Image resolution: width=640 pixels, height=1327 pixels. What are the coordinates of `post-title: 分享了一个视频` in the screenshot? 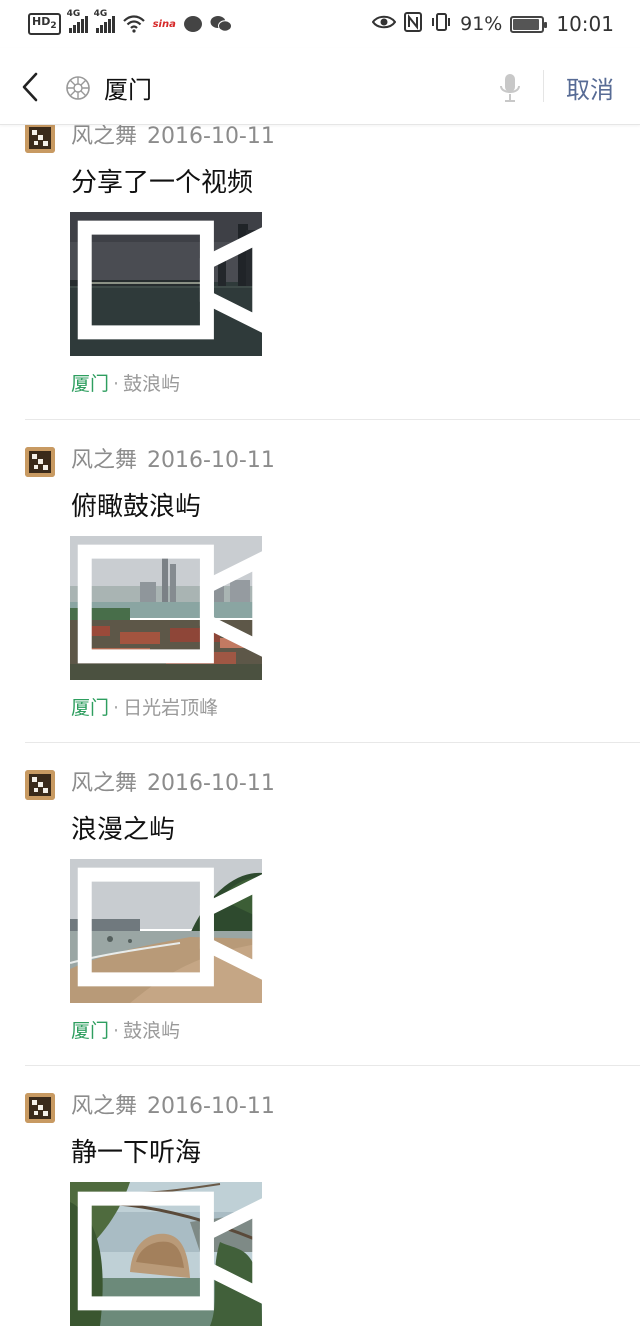 It's located at (162, 183).